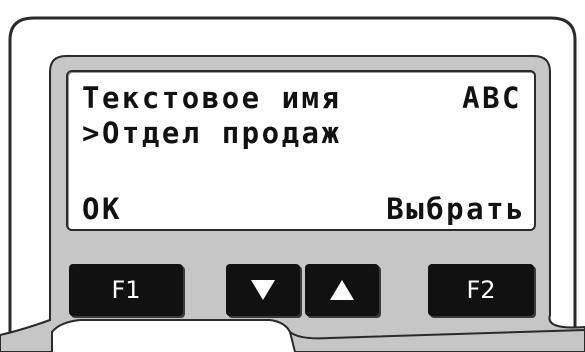  I want to click on f2-button: F2, so click(481, 290).